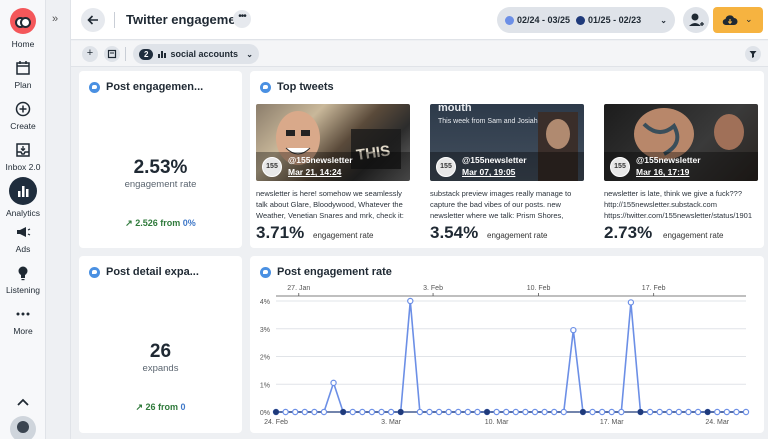 The image size is (768, 439). Describe the element at coordinates (265, 302) in the screenshot. I see `y-tick-label: 4%` at that location.